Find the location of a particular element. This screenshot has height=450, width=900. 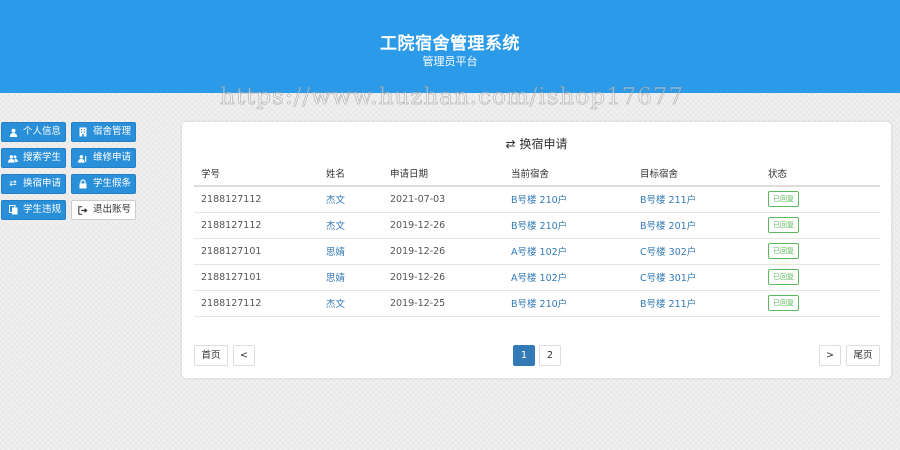

cell-target-dorm-link: B号楼 201户 is located at coordinates (697, 225).